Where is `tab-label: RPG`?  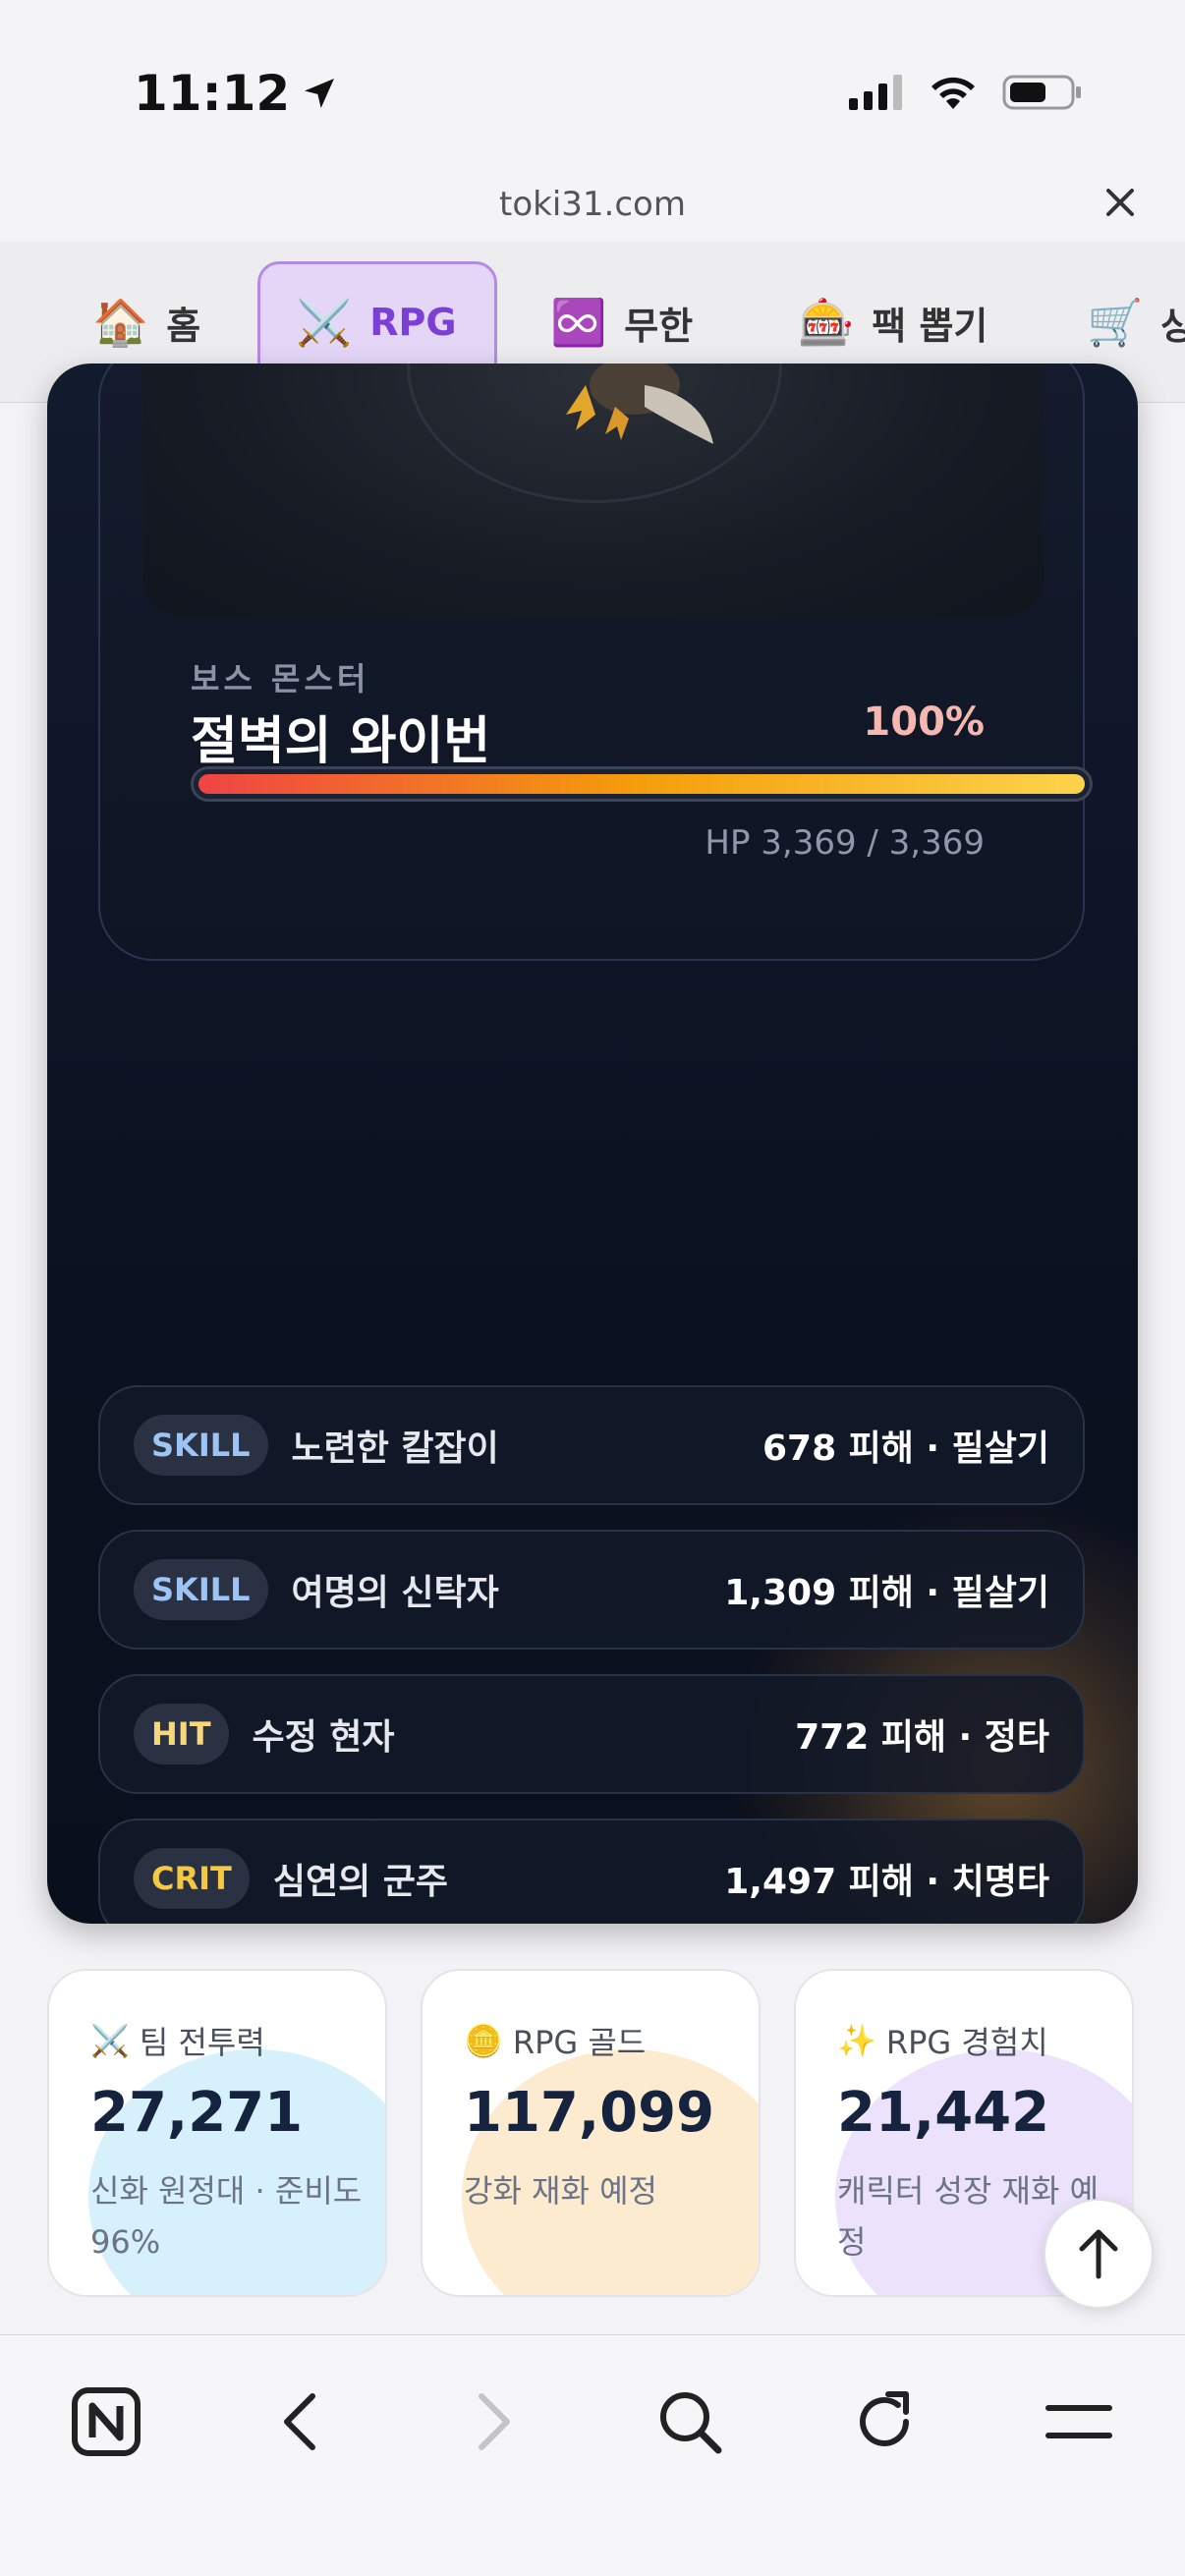 tab-label: RPG is located at coordinates (413, 322).